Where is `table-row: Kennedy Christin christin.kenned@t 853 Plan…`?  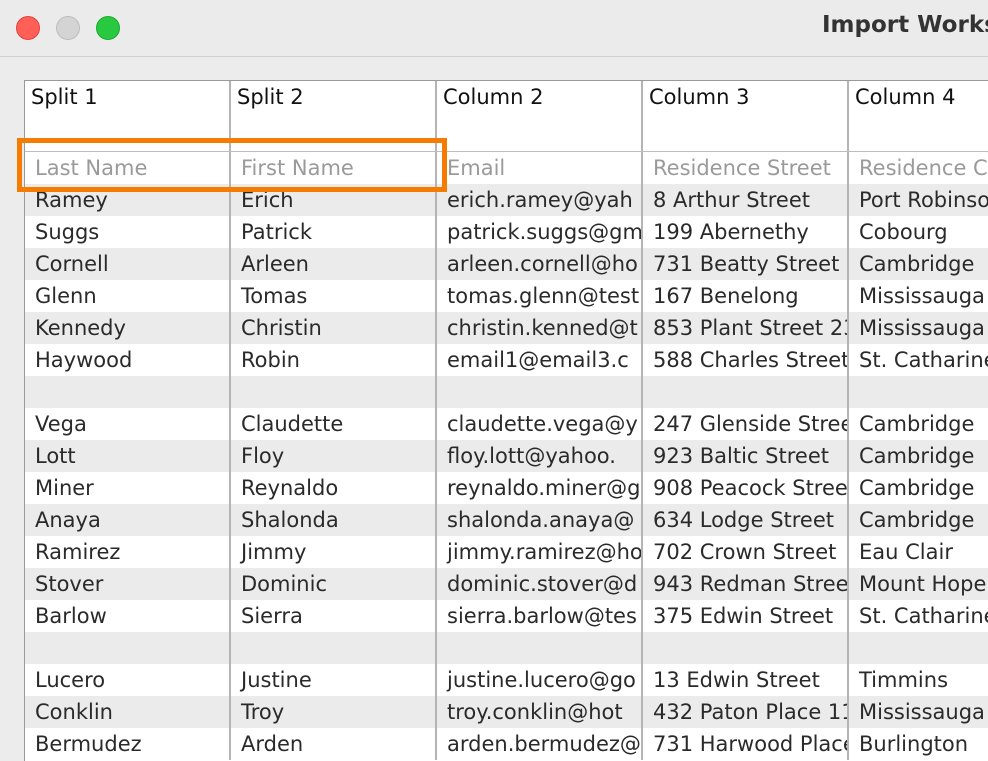
table-row: Kennedy Christin christin.kenned@t 853 Plan… is located at coordinates (506, 328).